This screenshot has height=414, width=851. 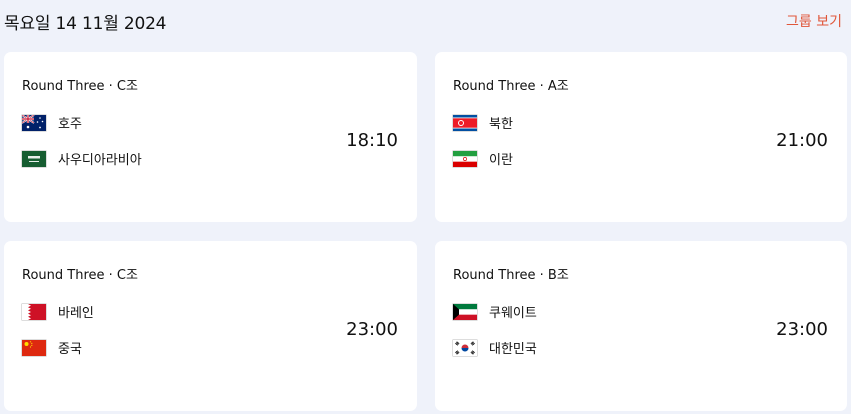 What do you see at coordinates (100, 160) in the screenshot?
I see `team-name: 사우디아라비아` at bounding box center [100, 160].